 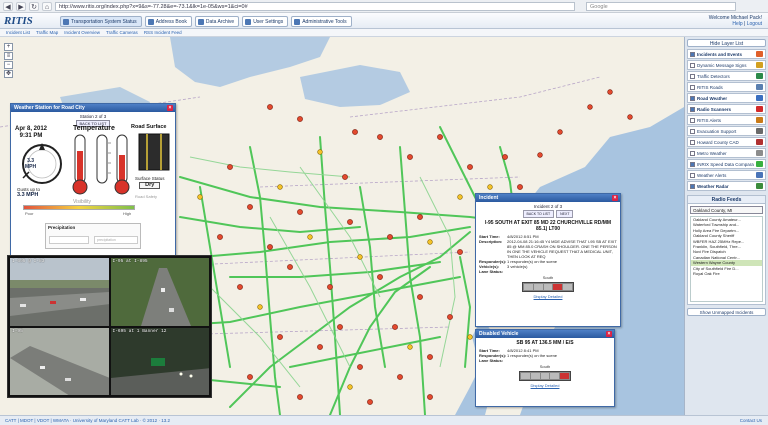 I want to click on layer-item: Evacuation Support, so click(x=726, y=131).